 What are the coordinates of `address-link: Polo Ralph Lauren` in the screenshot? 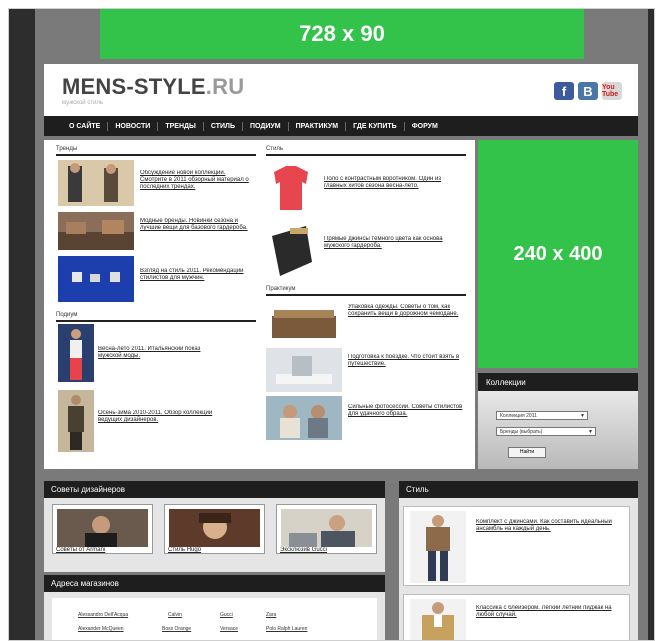 It's located at (286, 629).